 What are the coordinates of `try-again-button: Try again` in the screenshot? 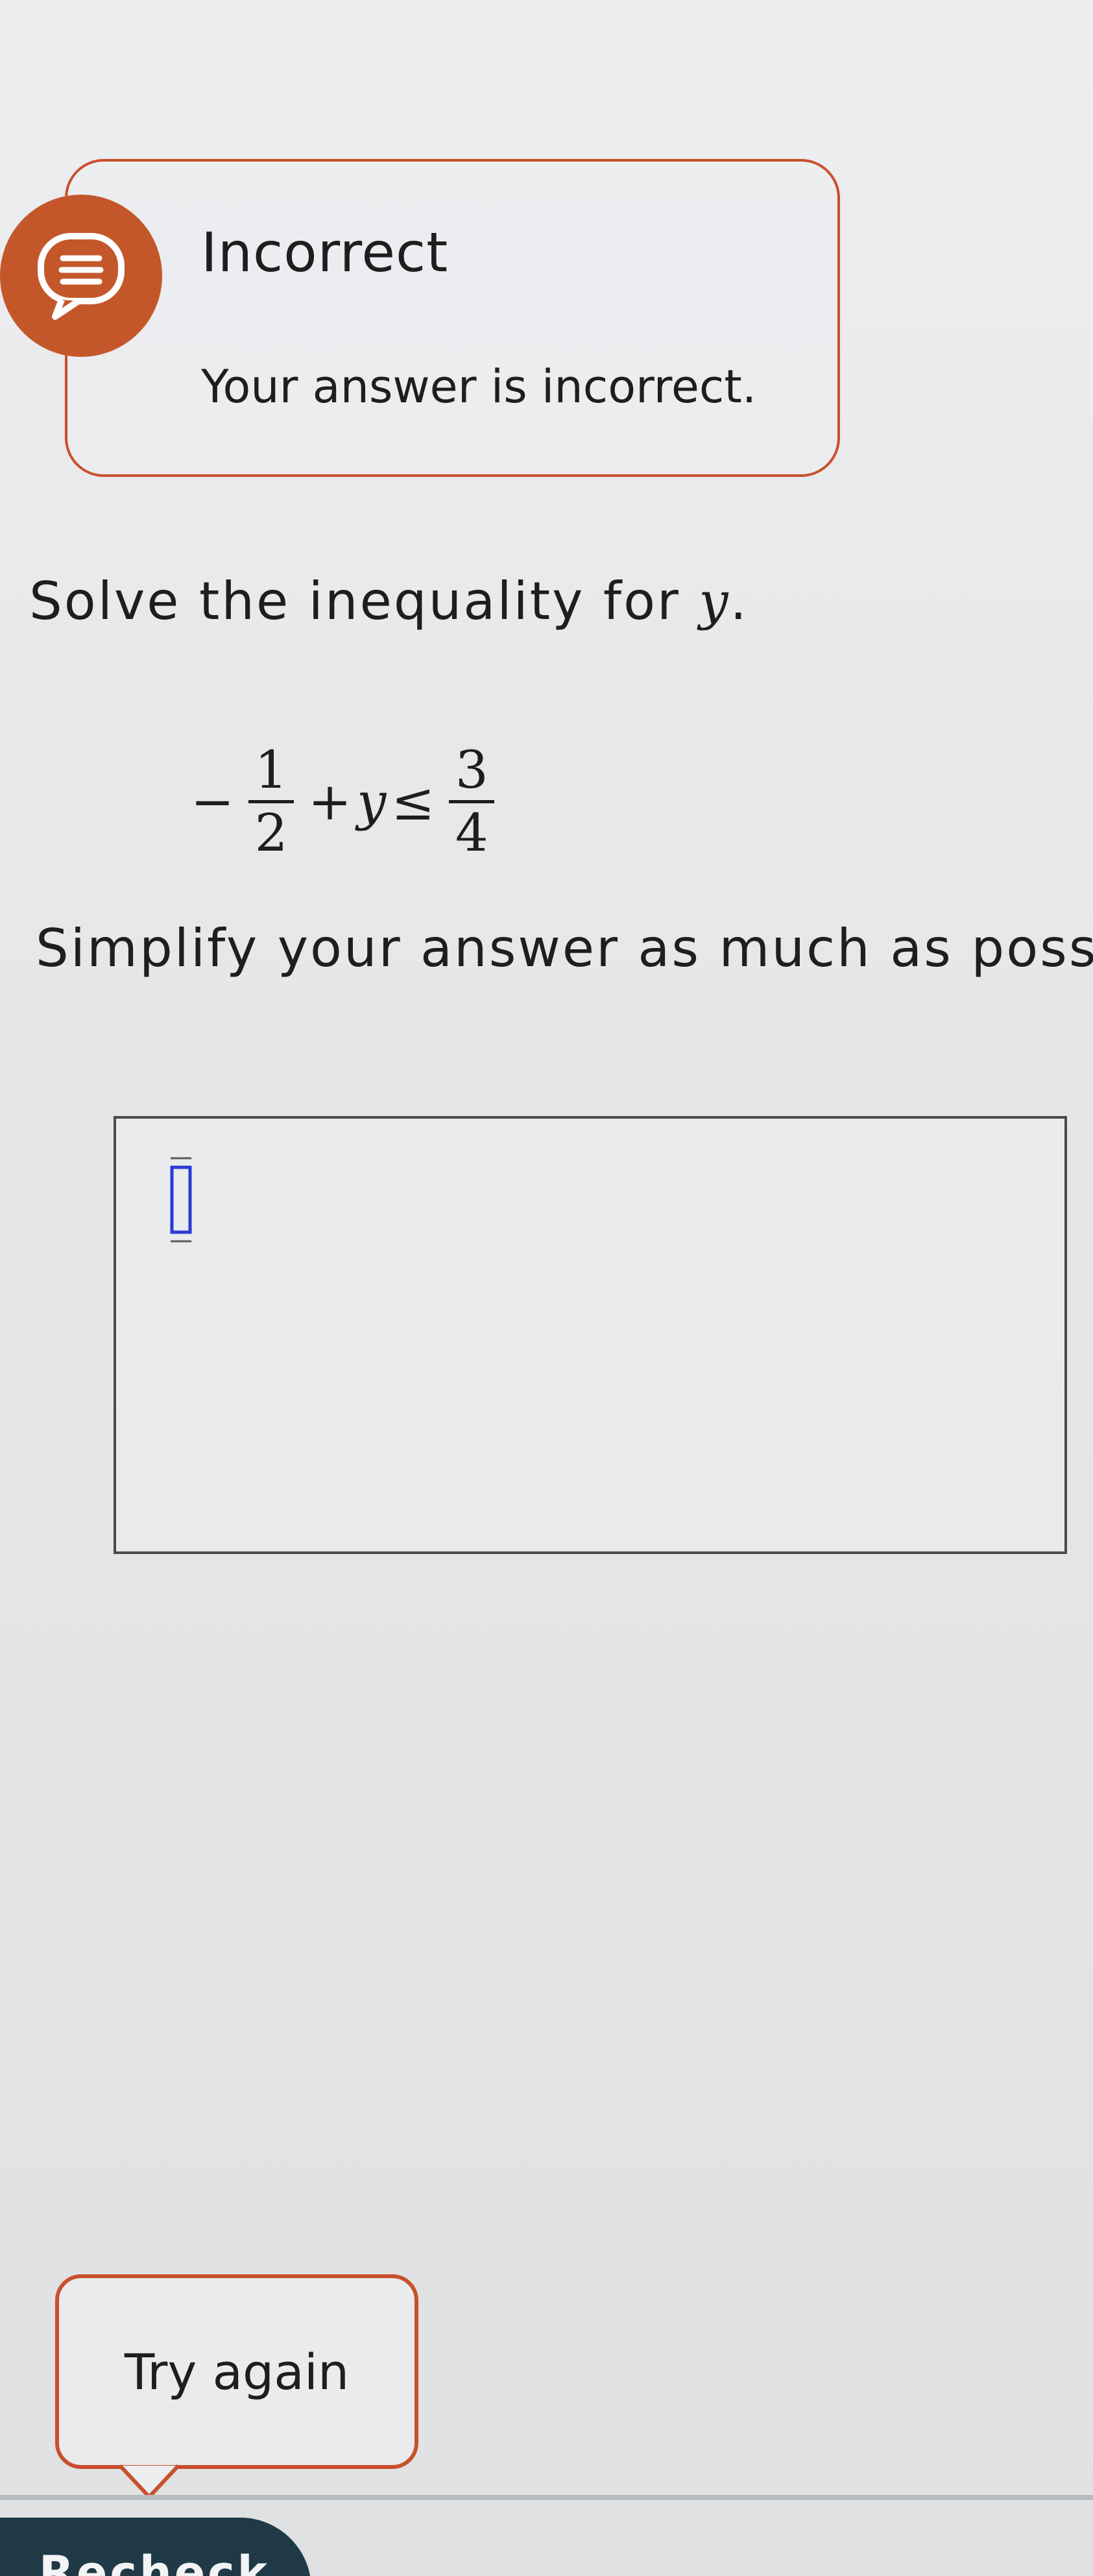 It's located at (237, 2371).